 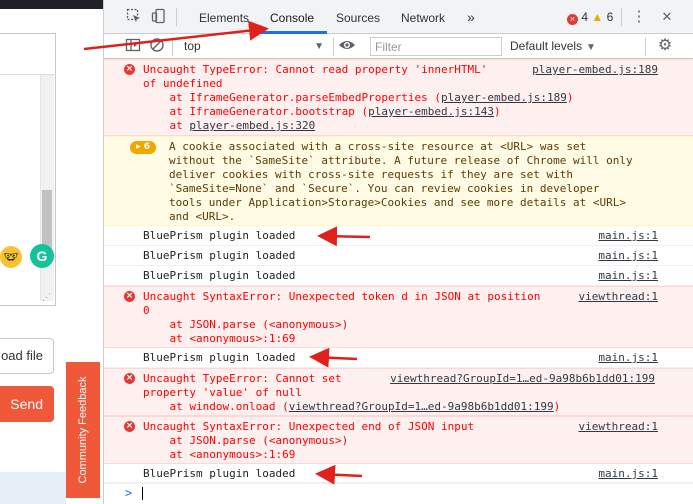 I want to click on editor-scrollbar-thumb, so click(x=47, y=220).